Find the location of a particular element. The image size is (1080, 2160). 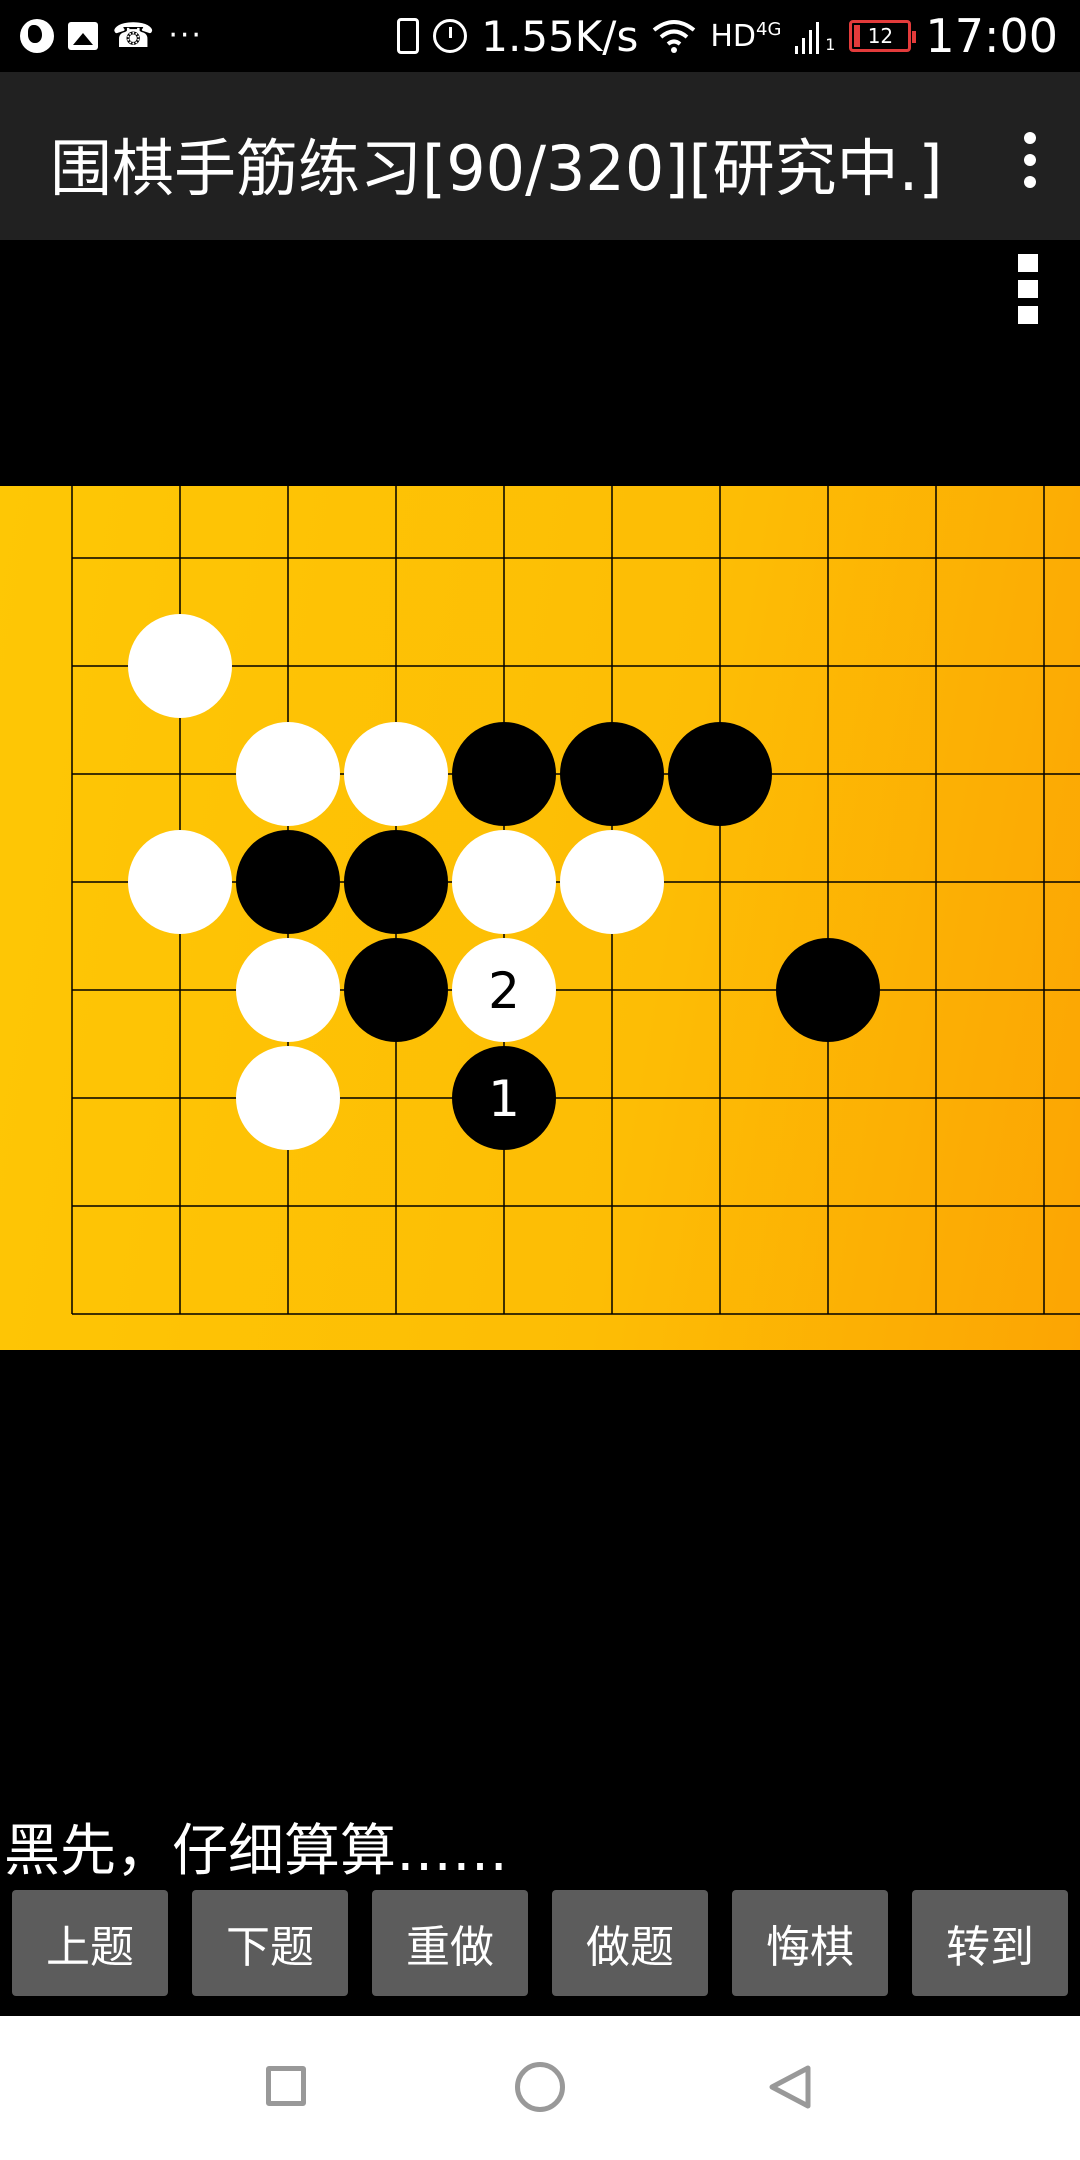

wifi-icon is located at coordinates (674, 36).